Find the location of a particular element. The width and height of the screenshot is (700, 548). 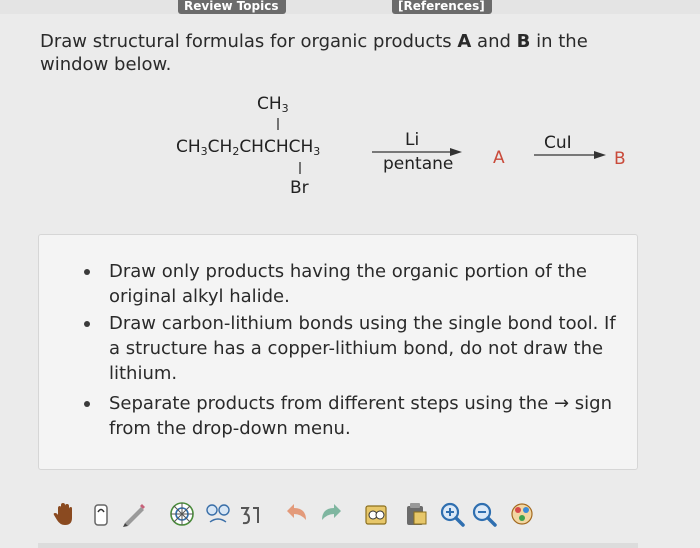

reagent-lithium: Li is located at coordinates (412, 140).